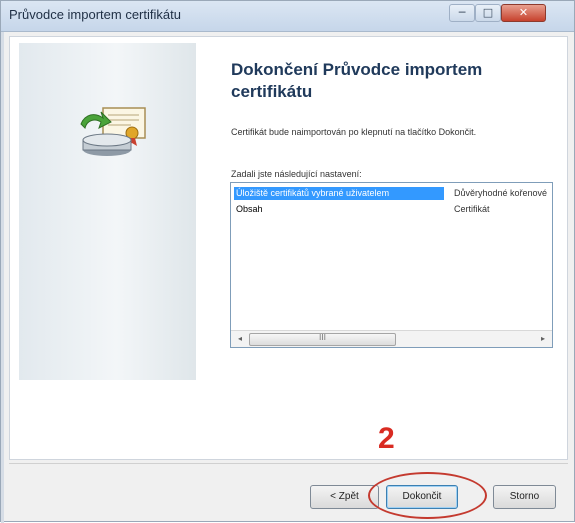 The image size is (575, 523). I want to click on setting-name: Úložiště certifikátů vybrané uživatelem, so click(339, 193).